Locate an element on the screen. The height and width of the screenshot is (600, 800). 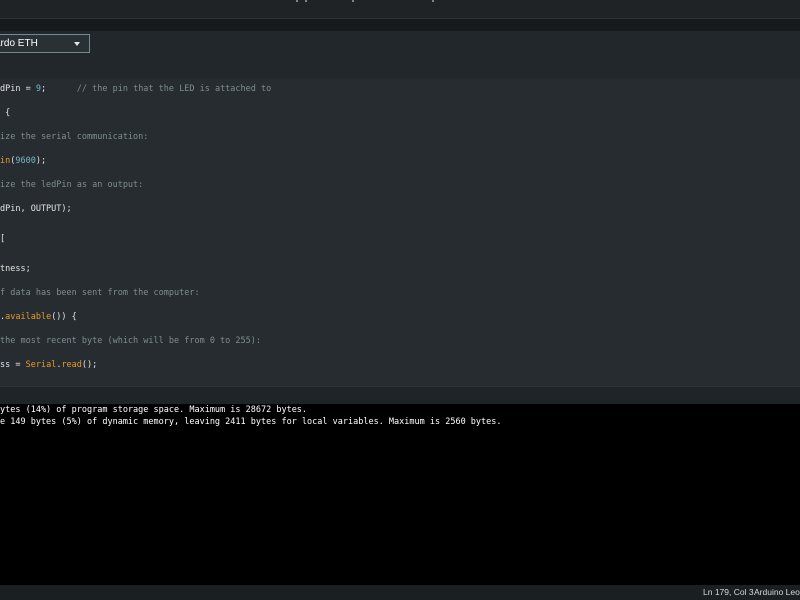
code-token: available is located at coordinates (28, 317).